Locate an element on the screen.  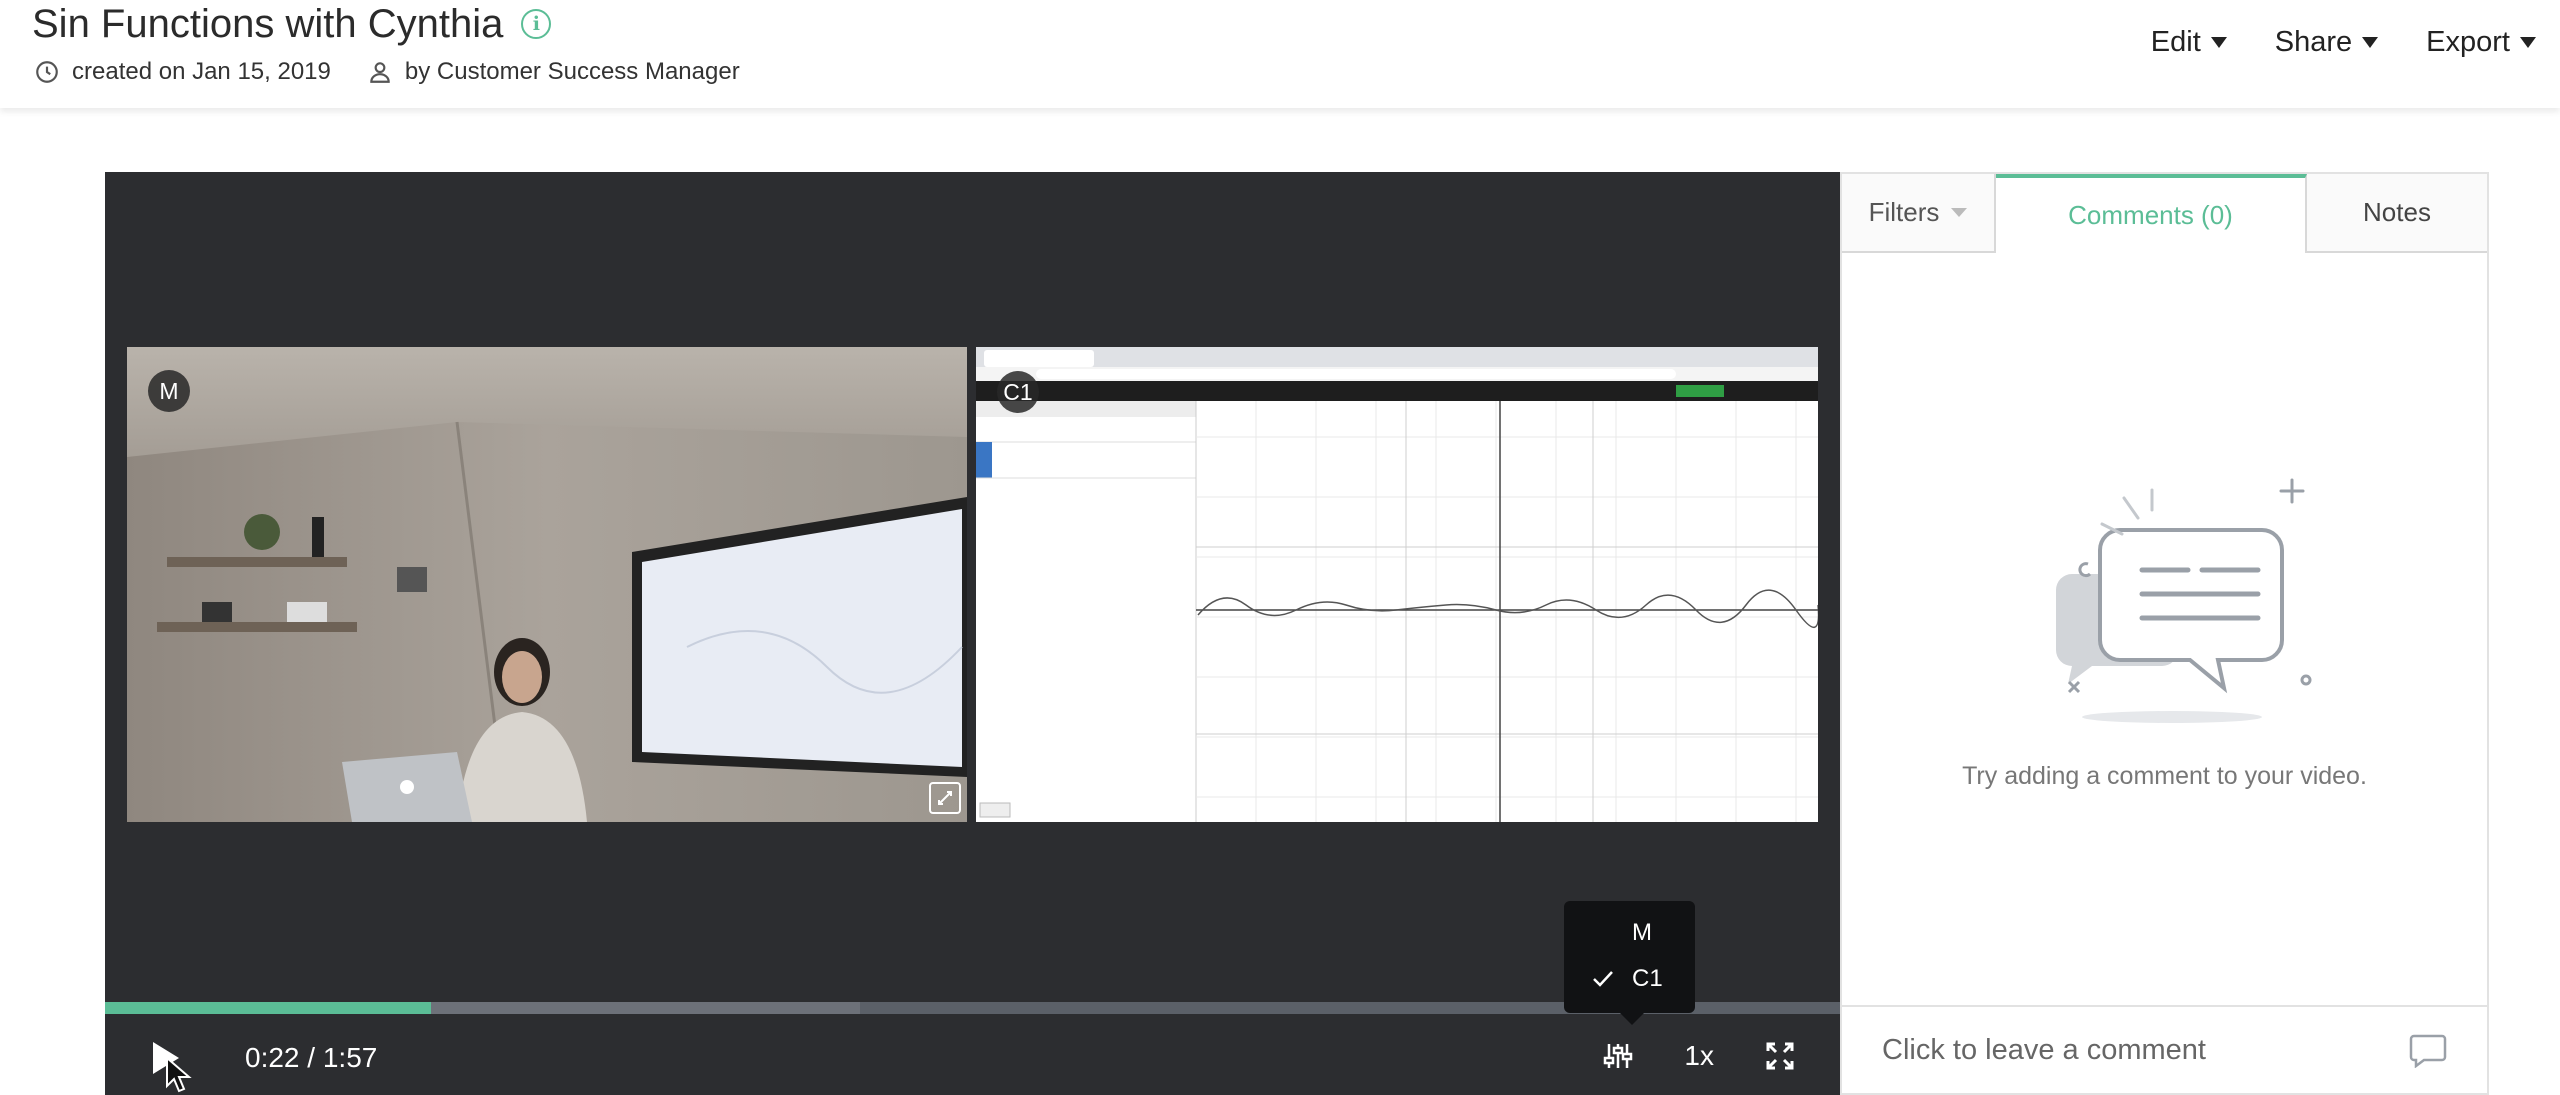
panel-tabs: Filters Comments (0) Notes is located at coordinates (2164, 213).